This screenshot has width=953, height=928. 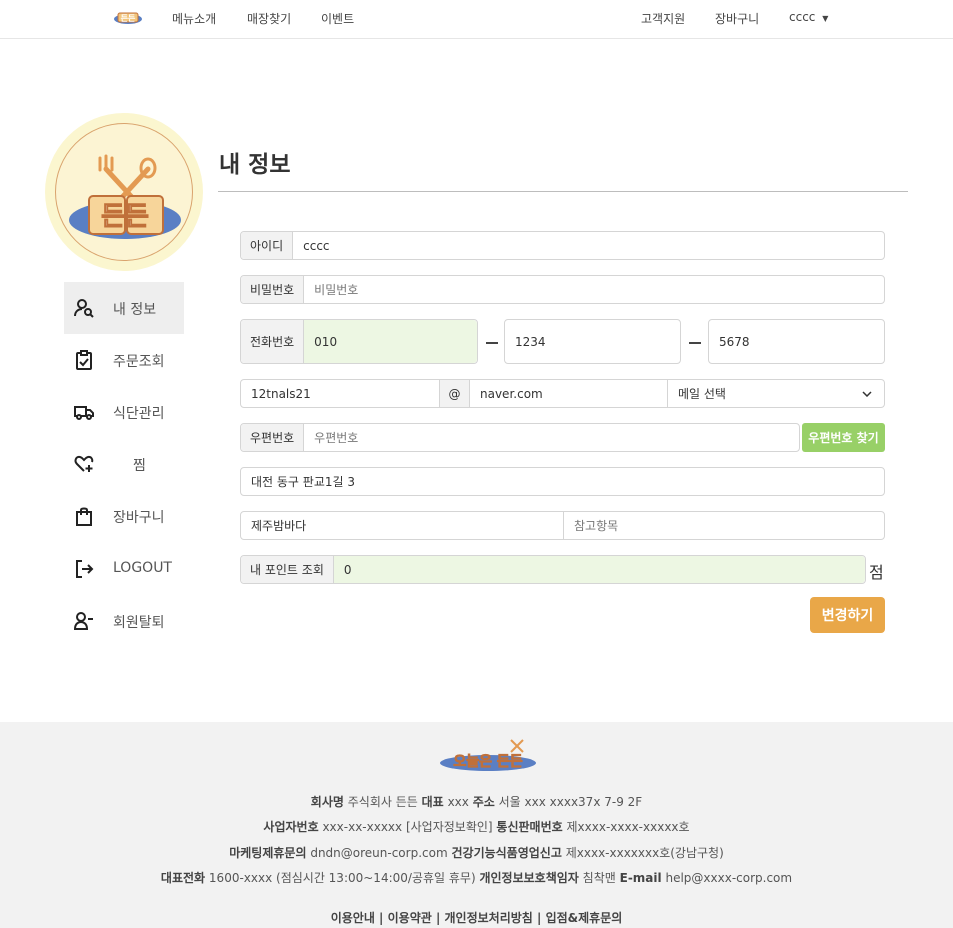 I want to click on sidebar-item-withdraw: 회원탈퇴, so click(x=124, y=621).